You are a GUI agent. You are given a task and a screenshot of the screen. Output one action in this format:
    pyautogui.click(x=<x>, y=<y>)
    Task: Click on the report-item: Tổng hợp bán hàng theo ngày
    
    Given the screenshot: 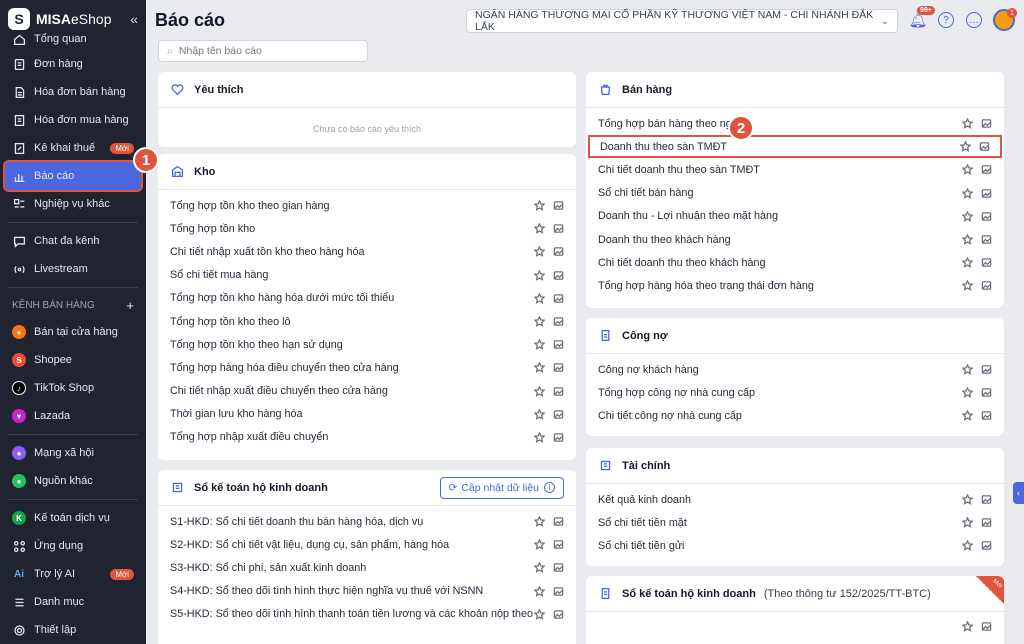 What is the action you would take?
    pyautogui.click(x=795, y=123)
    